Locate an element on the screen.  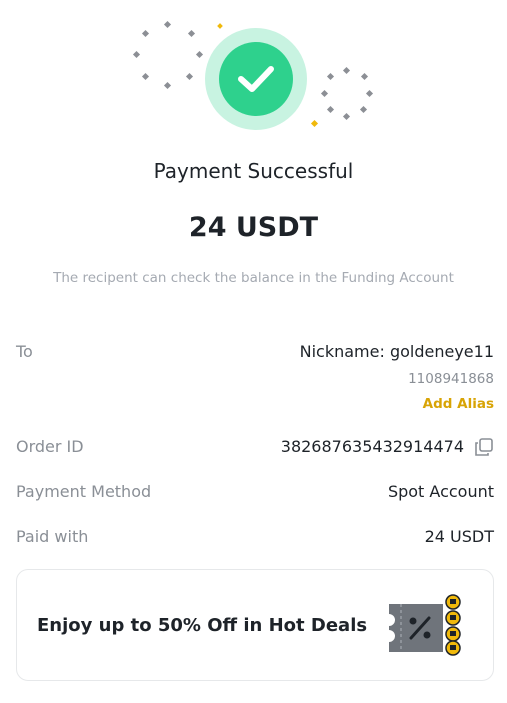
copy-icon is located at coordinates (484, 447).